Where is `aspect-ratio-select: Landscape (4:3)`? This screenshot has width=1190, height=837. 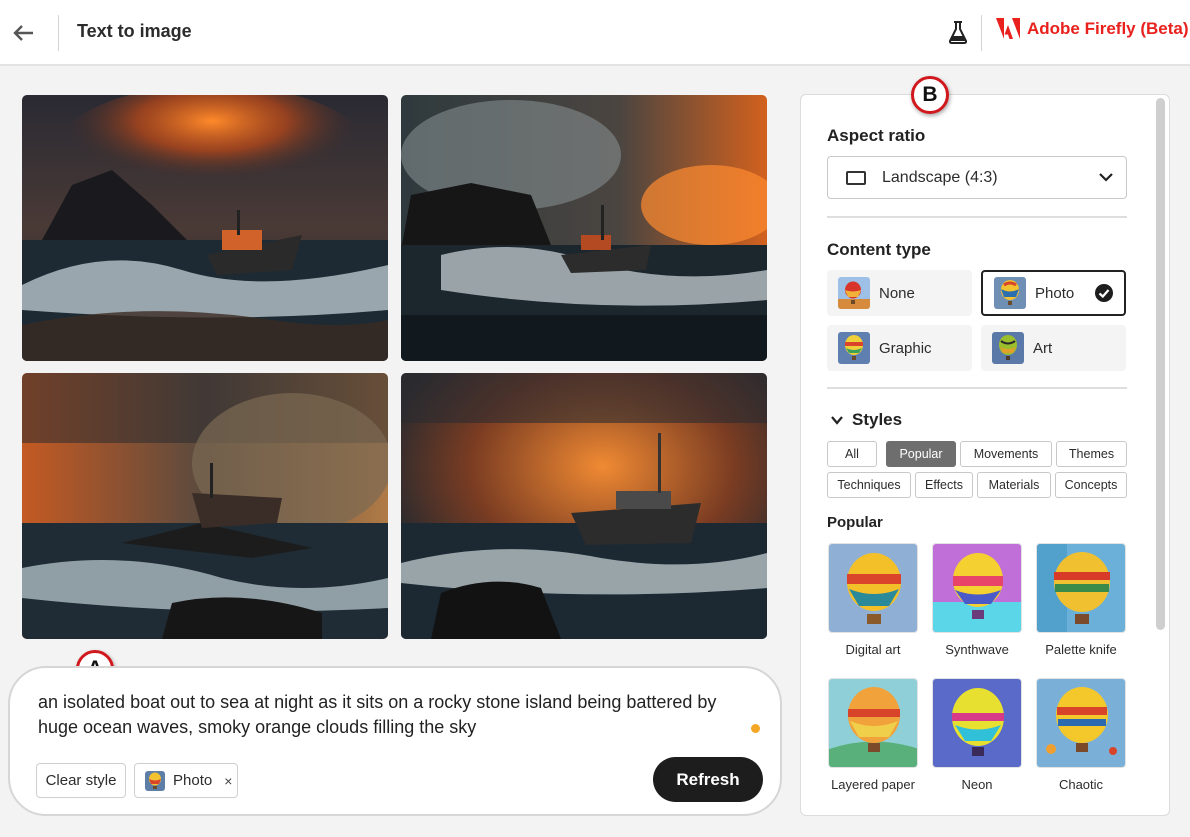
aspect-ratio-select: Landscape (4:3) is located at coordinates (977, 177).